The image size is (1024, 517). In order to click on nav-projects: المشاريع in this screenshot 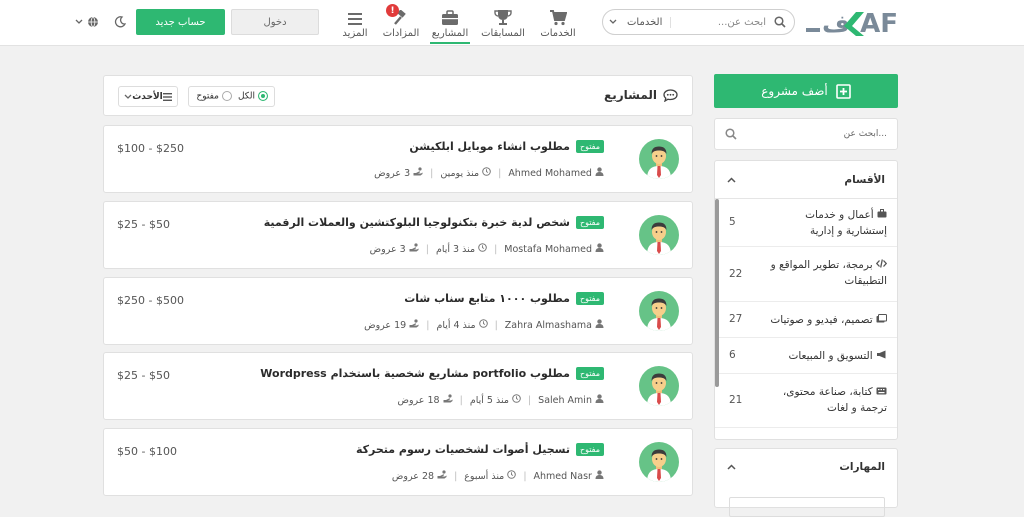, I will do `click(450, 24)`.